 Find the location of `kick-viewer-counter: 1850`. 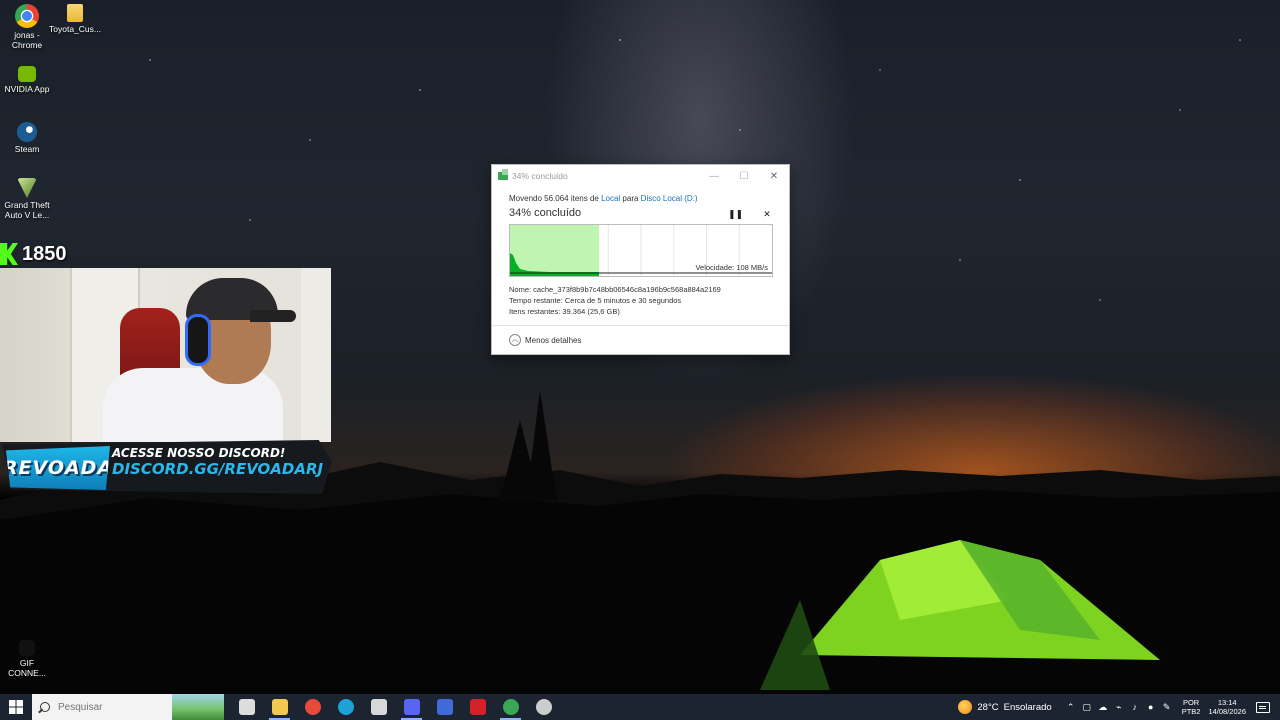

kick-viewer-counter: 1850 is located at coordinates (33, 254).